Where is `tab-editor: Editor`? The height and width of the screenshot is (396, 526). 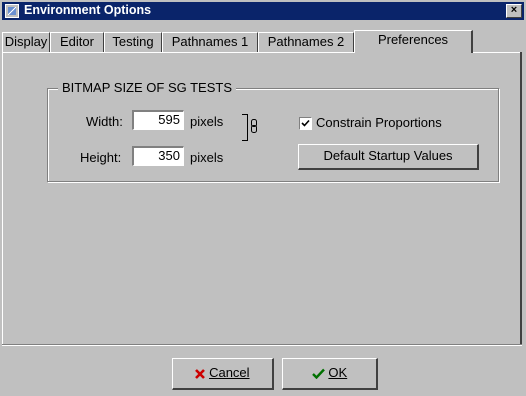
tab-editor: Editor is located at coordinates (77, 42).